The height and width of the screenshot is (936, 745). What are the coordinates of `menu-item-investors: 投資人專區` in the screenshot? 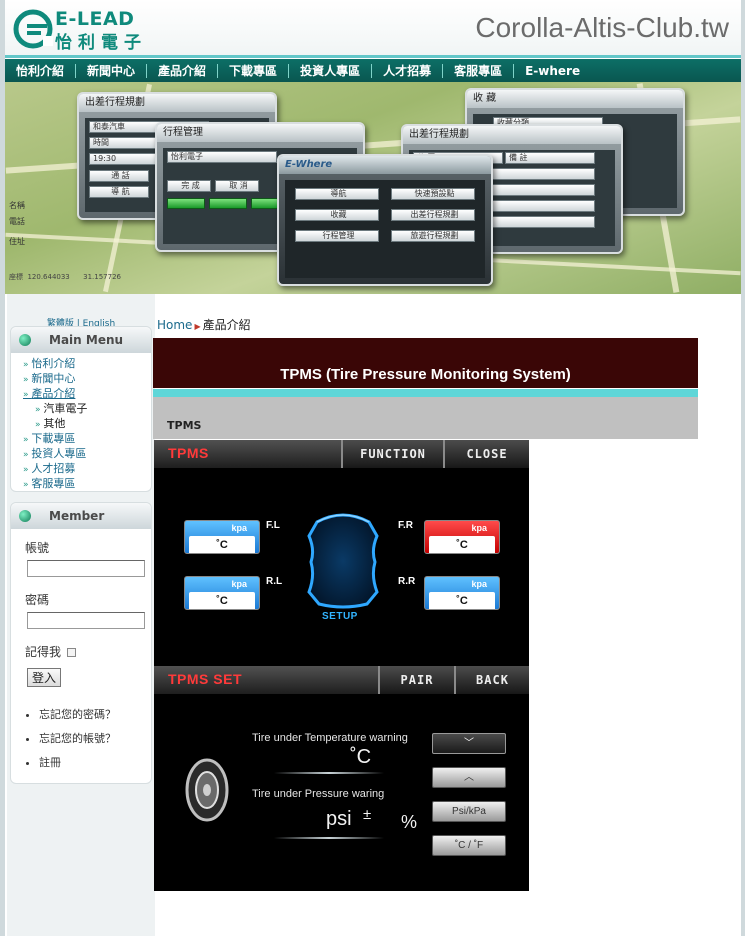 It's located at (87, 454).